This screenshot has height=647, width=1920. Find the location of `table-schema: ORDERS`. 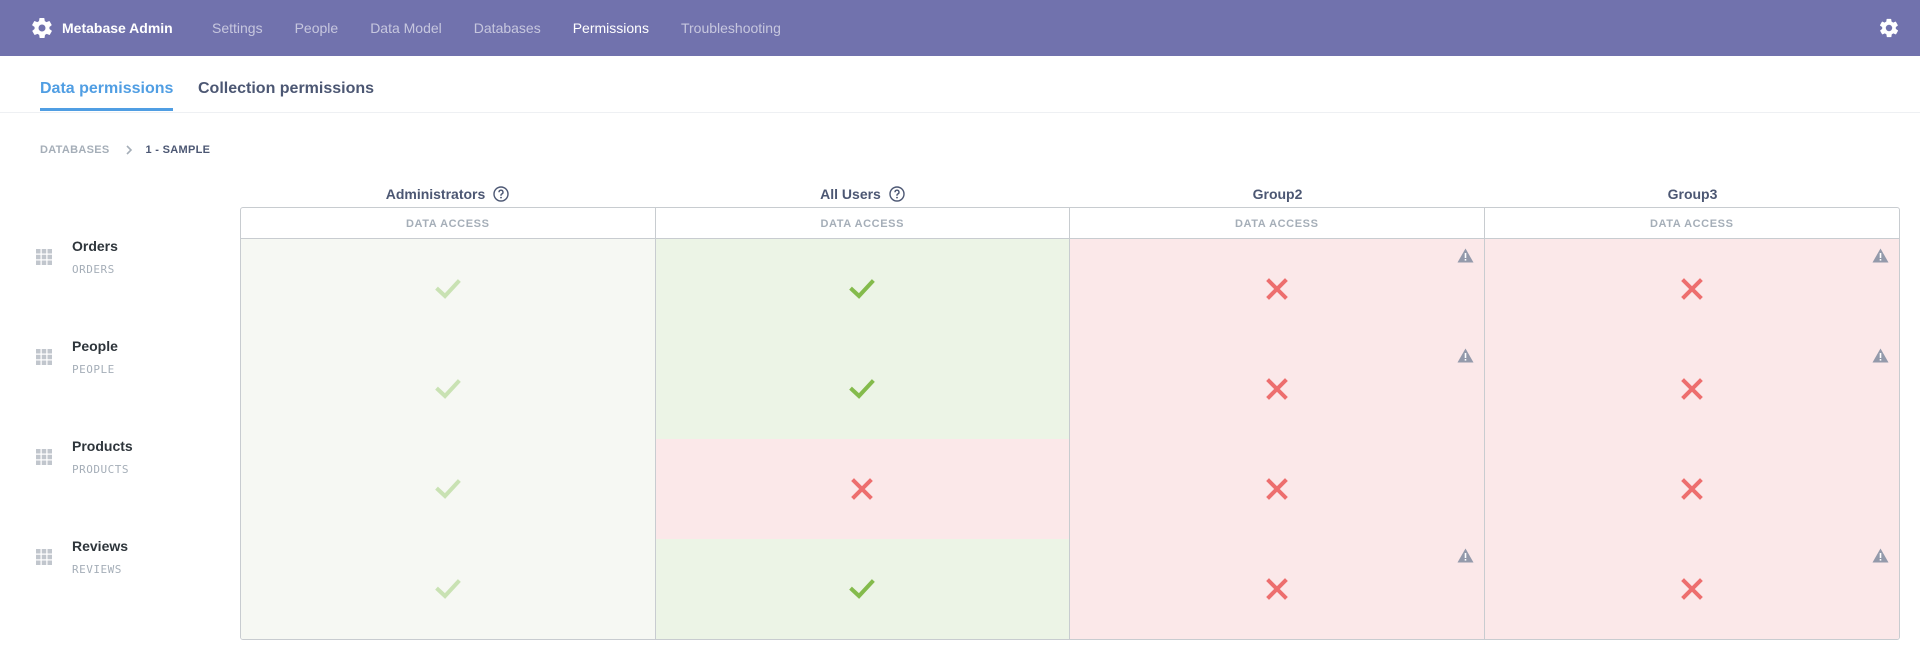

table-schema: ORDERS is located at coordinates (93, 269).